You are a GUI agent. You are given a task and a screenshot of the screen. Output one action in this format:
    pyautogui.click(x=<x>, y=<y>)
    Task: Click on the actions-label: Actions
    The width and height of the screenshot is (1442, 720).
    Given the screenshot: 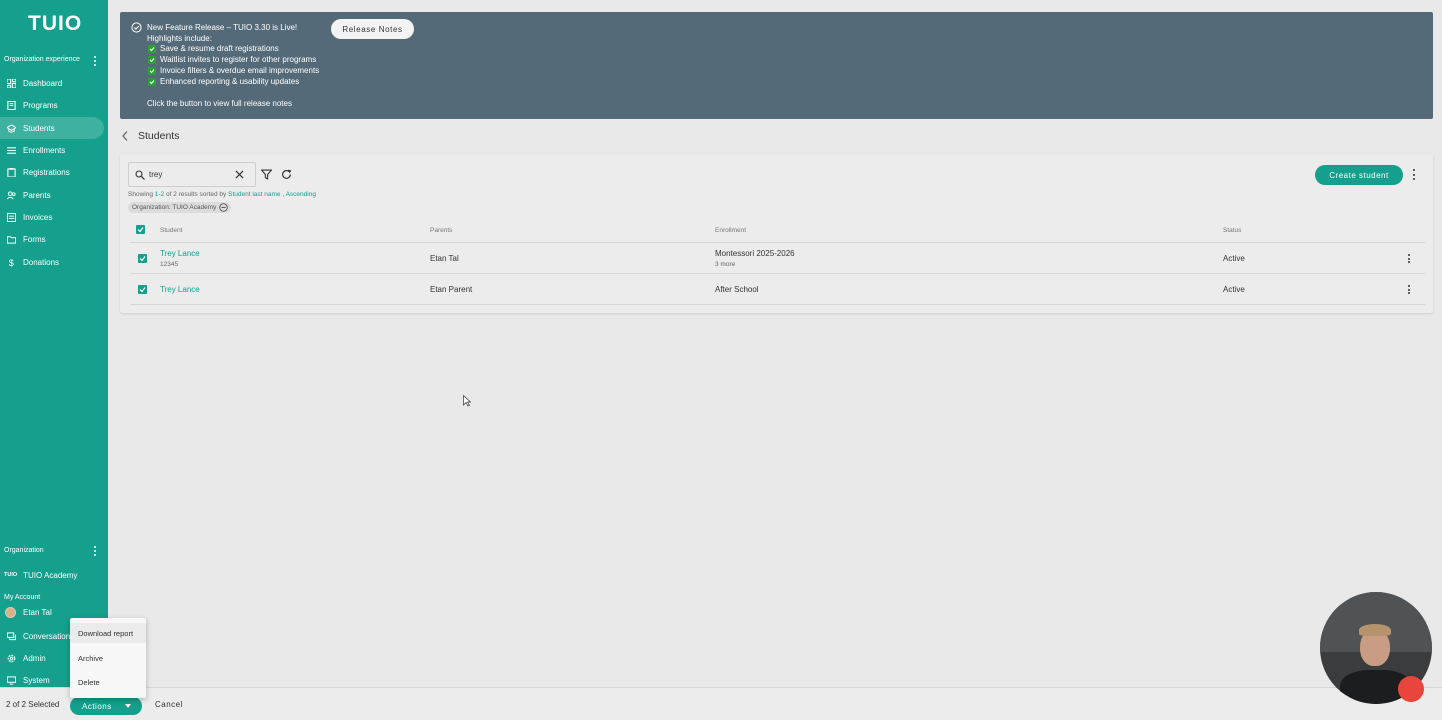 What is the action you would take?
    pyautogui.click(x=97, y=706)
    